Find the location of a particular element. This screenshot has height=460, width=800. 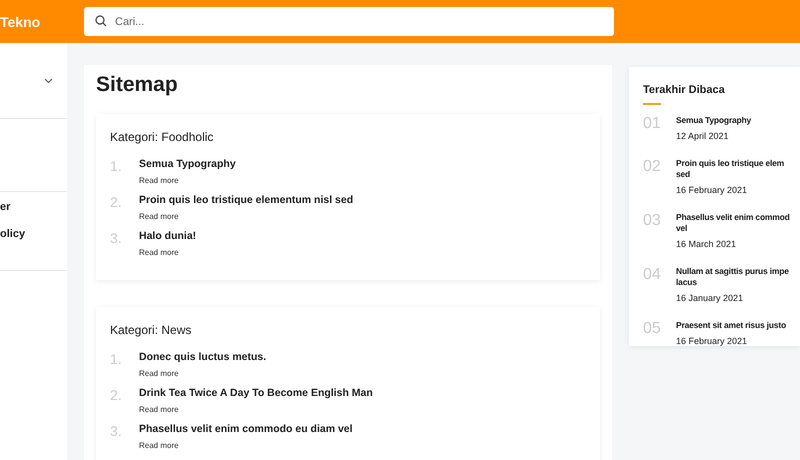

post-title: sed is located at coordinates (730, 174).